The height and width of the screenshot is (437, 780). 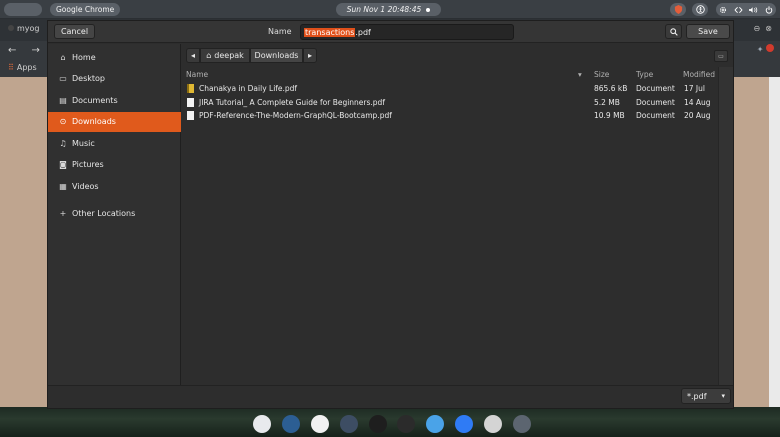 What do you see at coordinates (88, 78) in the screenshot?
I see `sidebar-item-label: Desktop` at bounding box center [88, 78].